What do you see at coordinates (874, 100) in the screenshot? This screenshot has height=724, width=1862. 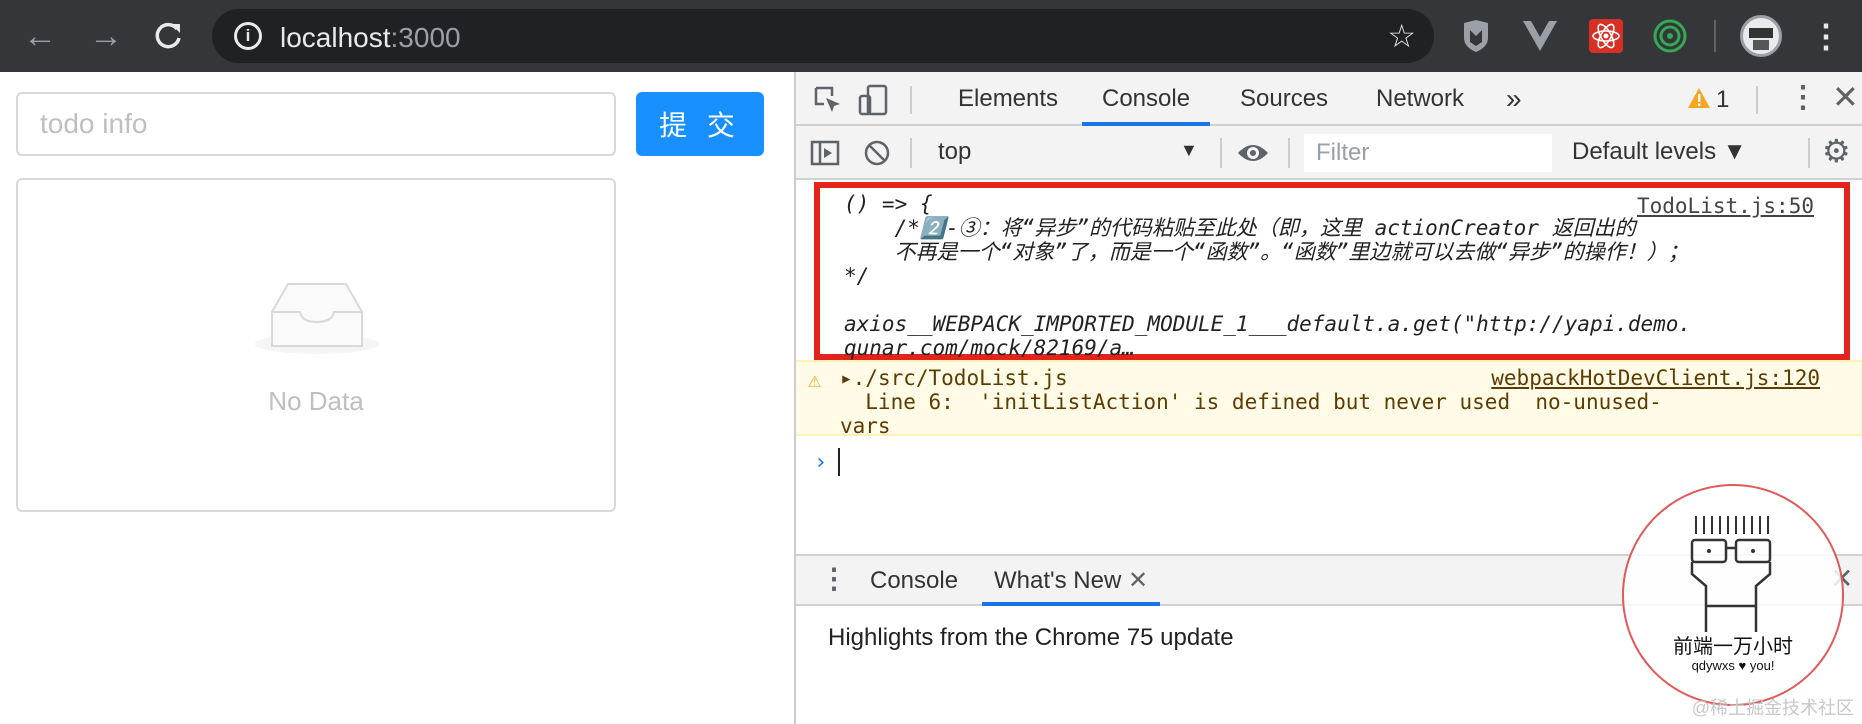 I see `device-toolbar-icon` at bounding box center [874, 100].